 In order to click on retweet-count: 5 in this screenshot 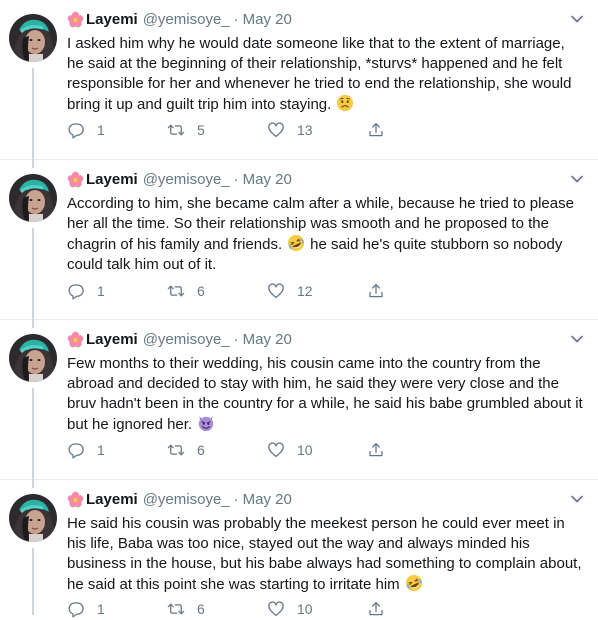, I will do `click(201, 130)`.